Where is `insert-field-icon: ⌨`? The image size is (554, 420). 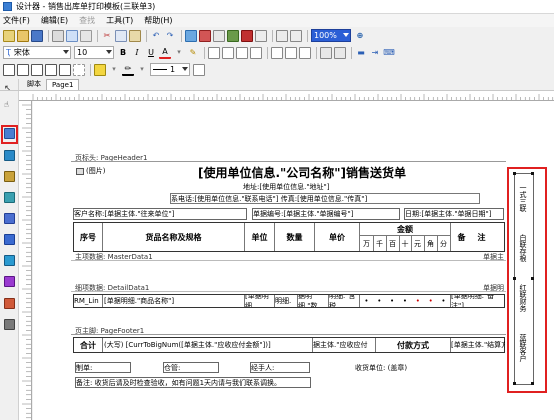 insert-field-icon: ⌨ is located at coordinates (389, 53).